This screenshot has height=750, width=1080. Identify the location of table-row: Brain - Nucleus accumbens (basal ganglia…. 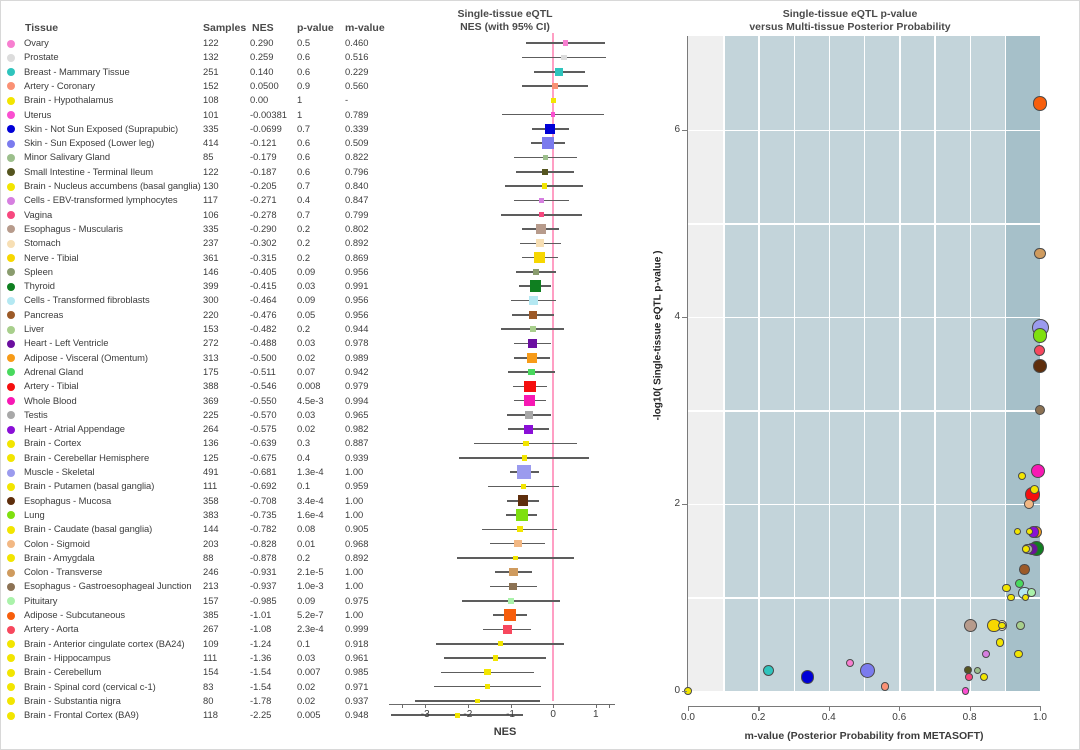
(190, 186).